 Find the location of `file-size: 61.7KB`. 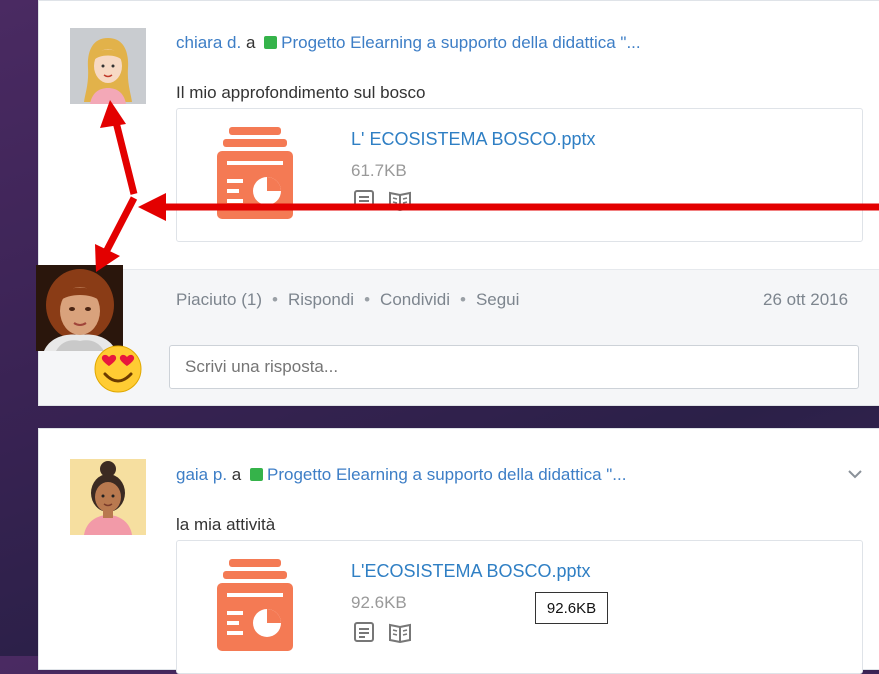

file-size: 61.7KB is located at coordinates (379, 170).